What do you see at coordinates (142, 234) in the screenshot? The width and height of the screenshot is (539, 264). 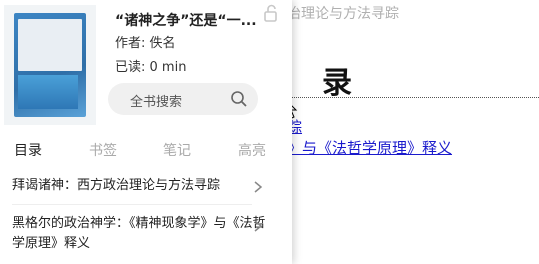 I see `toc-item: 黑格尔的政治神学：《精神现象学》与《法哲学原理》释义` at bounding box center [142, 234].